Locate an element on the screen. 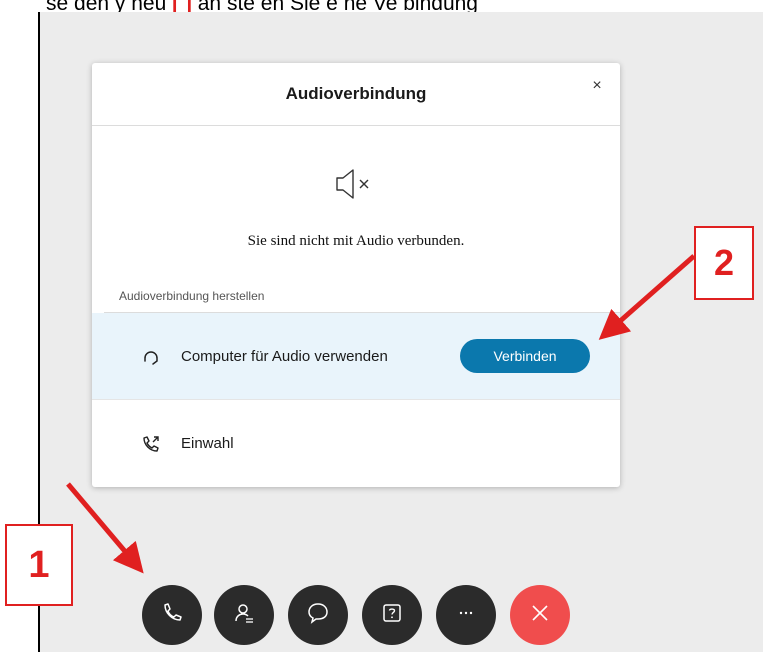 The height and width of the screenshot is (652, 763). callout-1: 1 is located at coordinates (39, 565).